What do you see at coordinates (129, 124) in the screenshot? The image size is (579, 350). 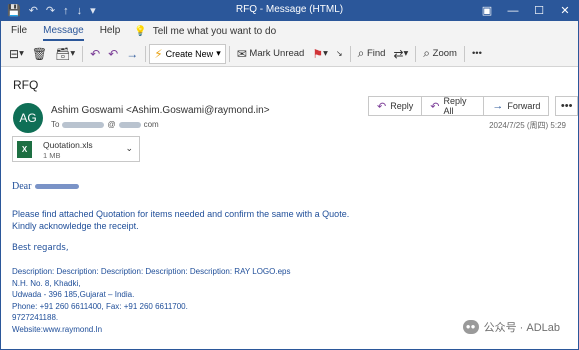 I see `redacted-domain` at bounding box center [129, 124].